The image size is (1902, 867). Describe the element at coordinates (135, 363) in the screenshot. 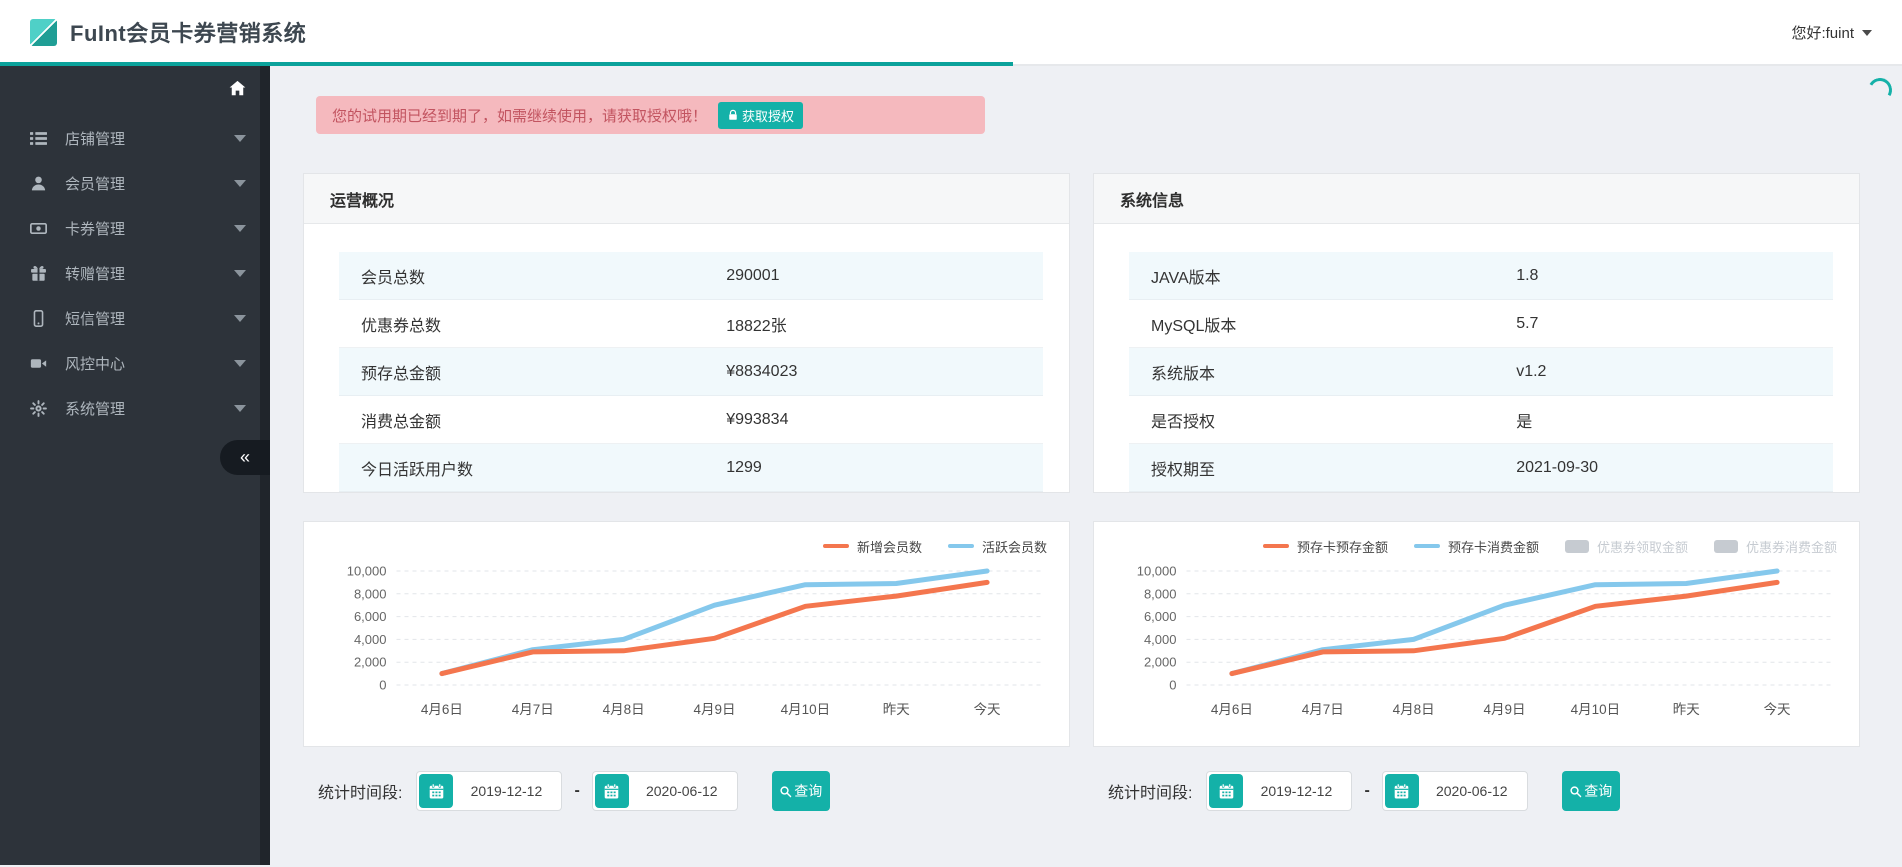

I see `sidebar-item-6: 风控中心` at that location.